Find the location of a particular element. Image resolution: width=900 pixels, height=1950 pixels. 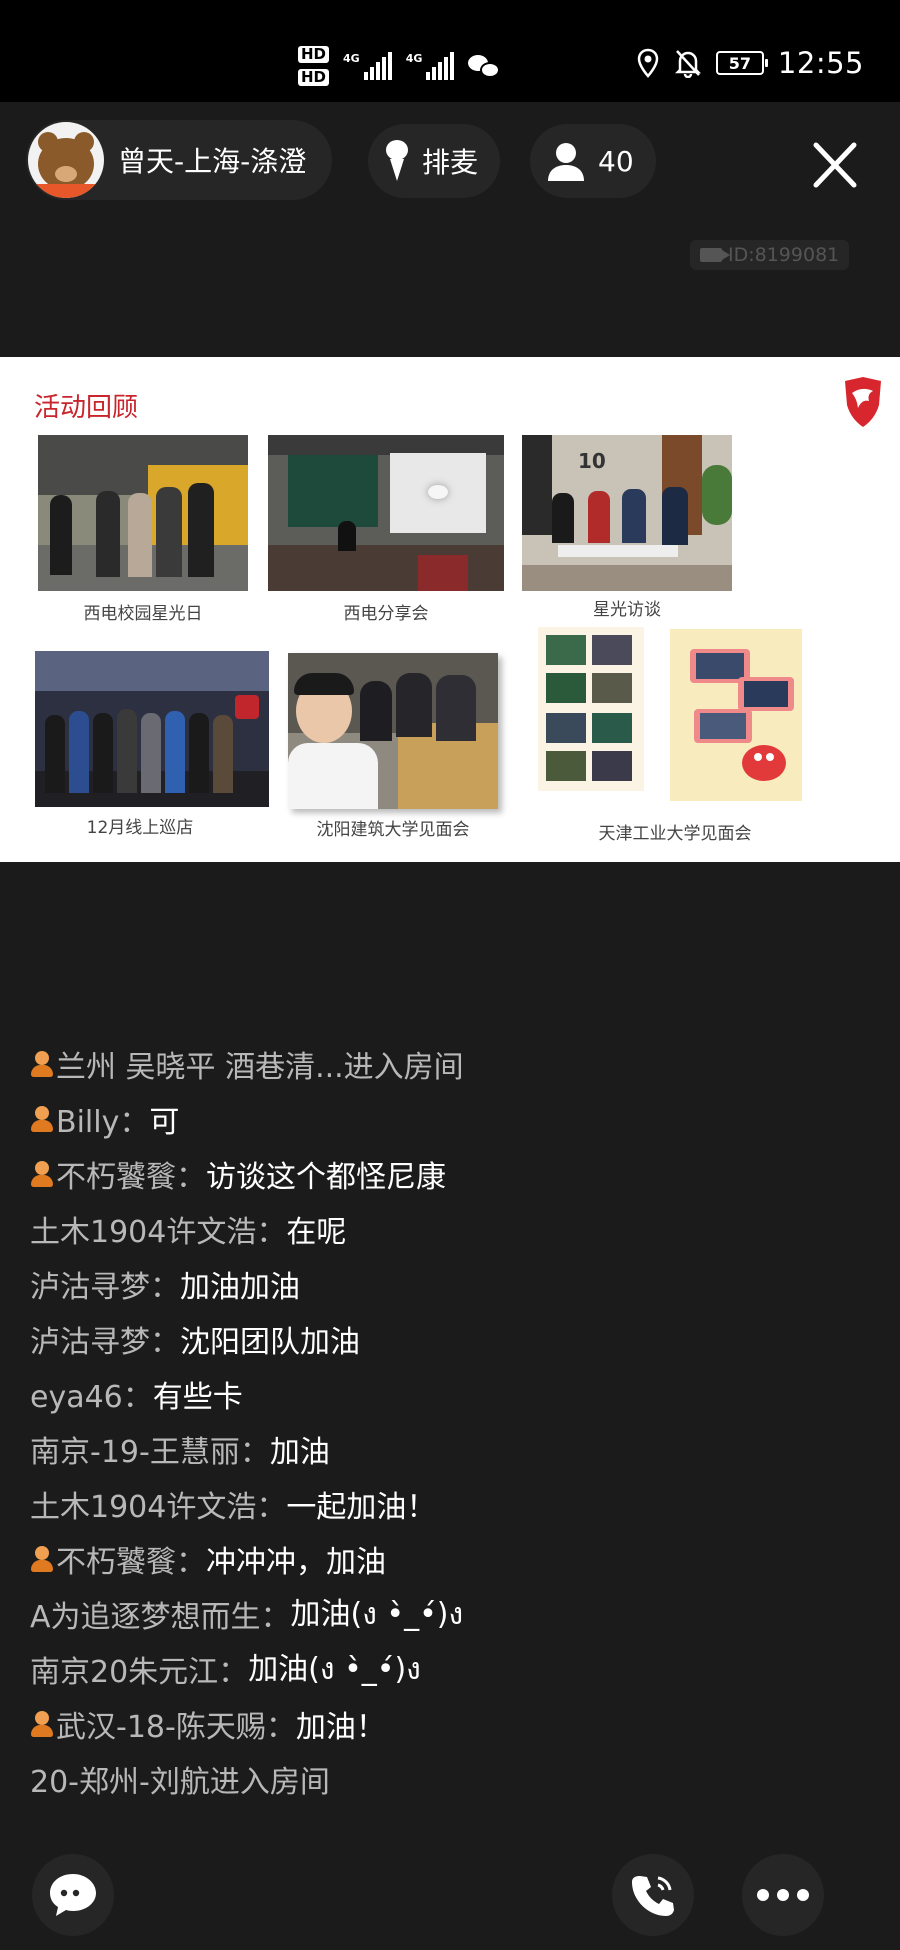

bell-off-icon is located at coordinates (687, 64).